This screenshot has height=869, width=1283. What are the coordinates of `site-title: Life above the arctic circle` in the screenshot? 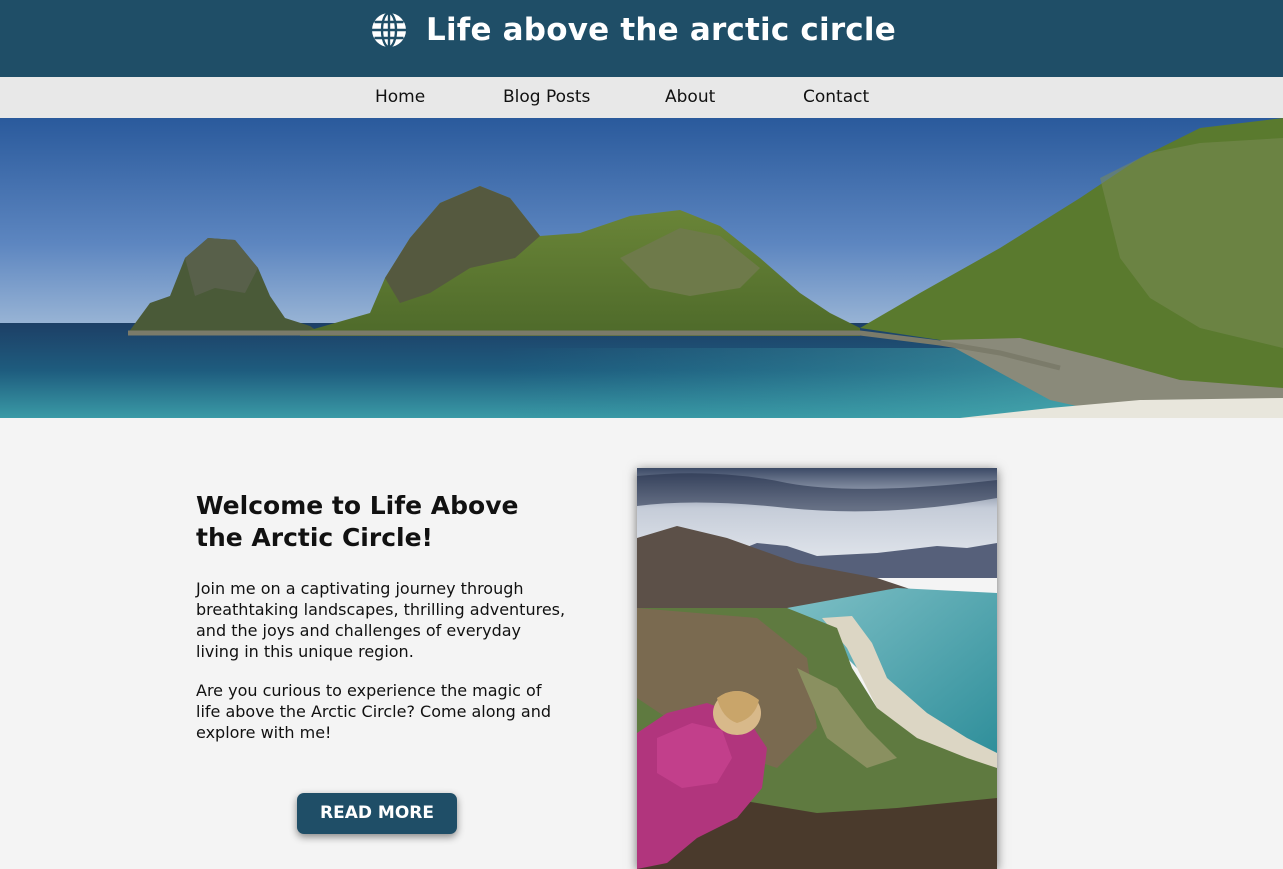 It's located at (661, 30).